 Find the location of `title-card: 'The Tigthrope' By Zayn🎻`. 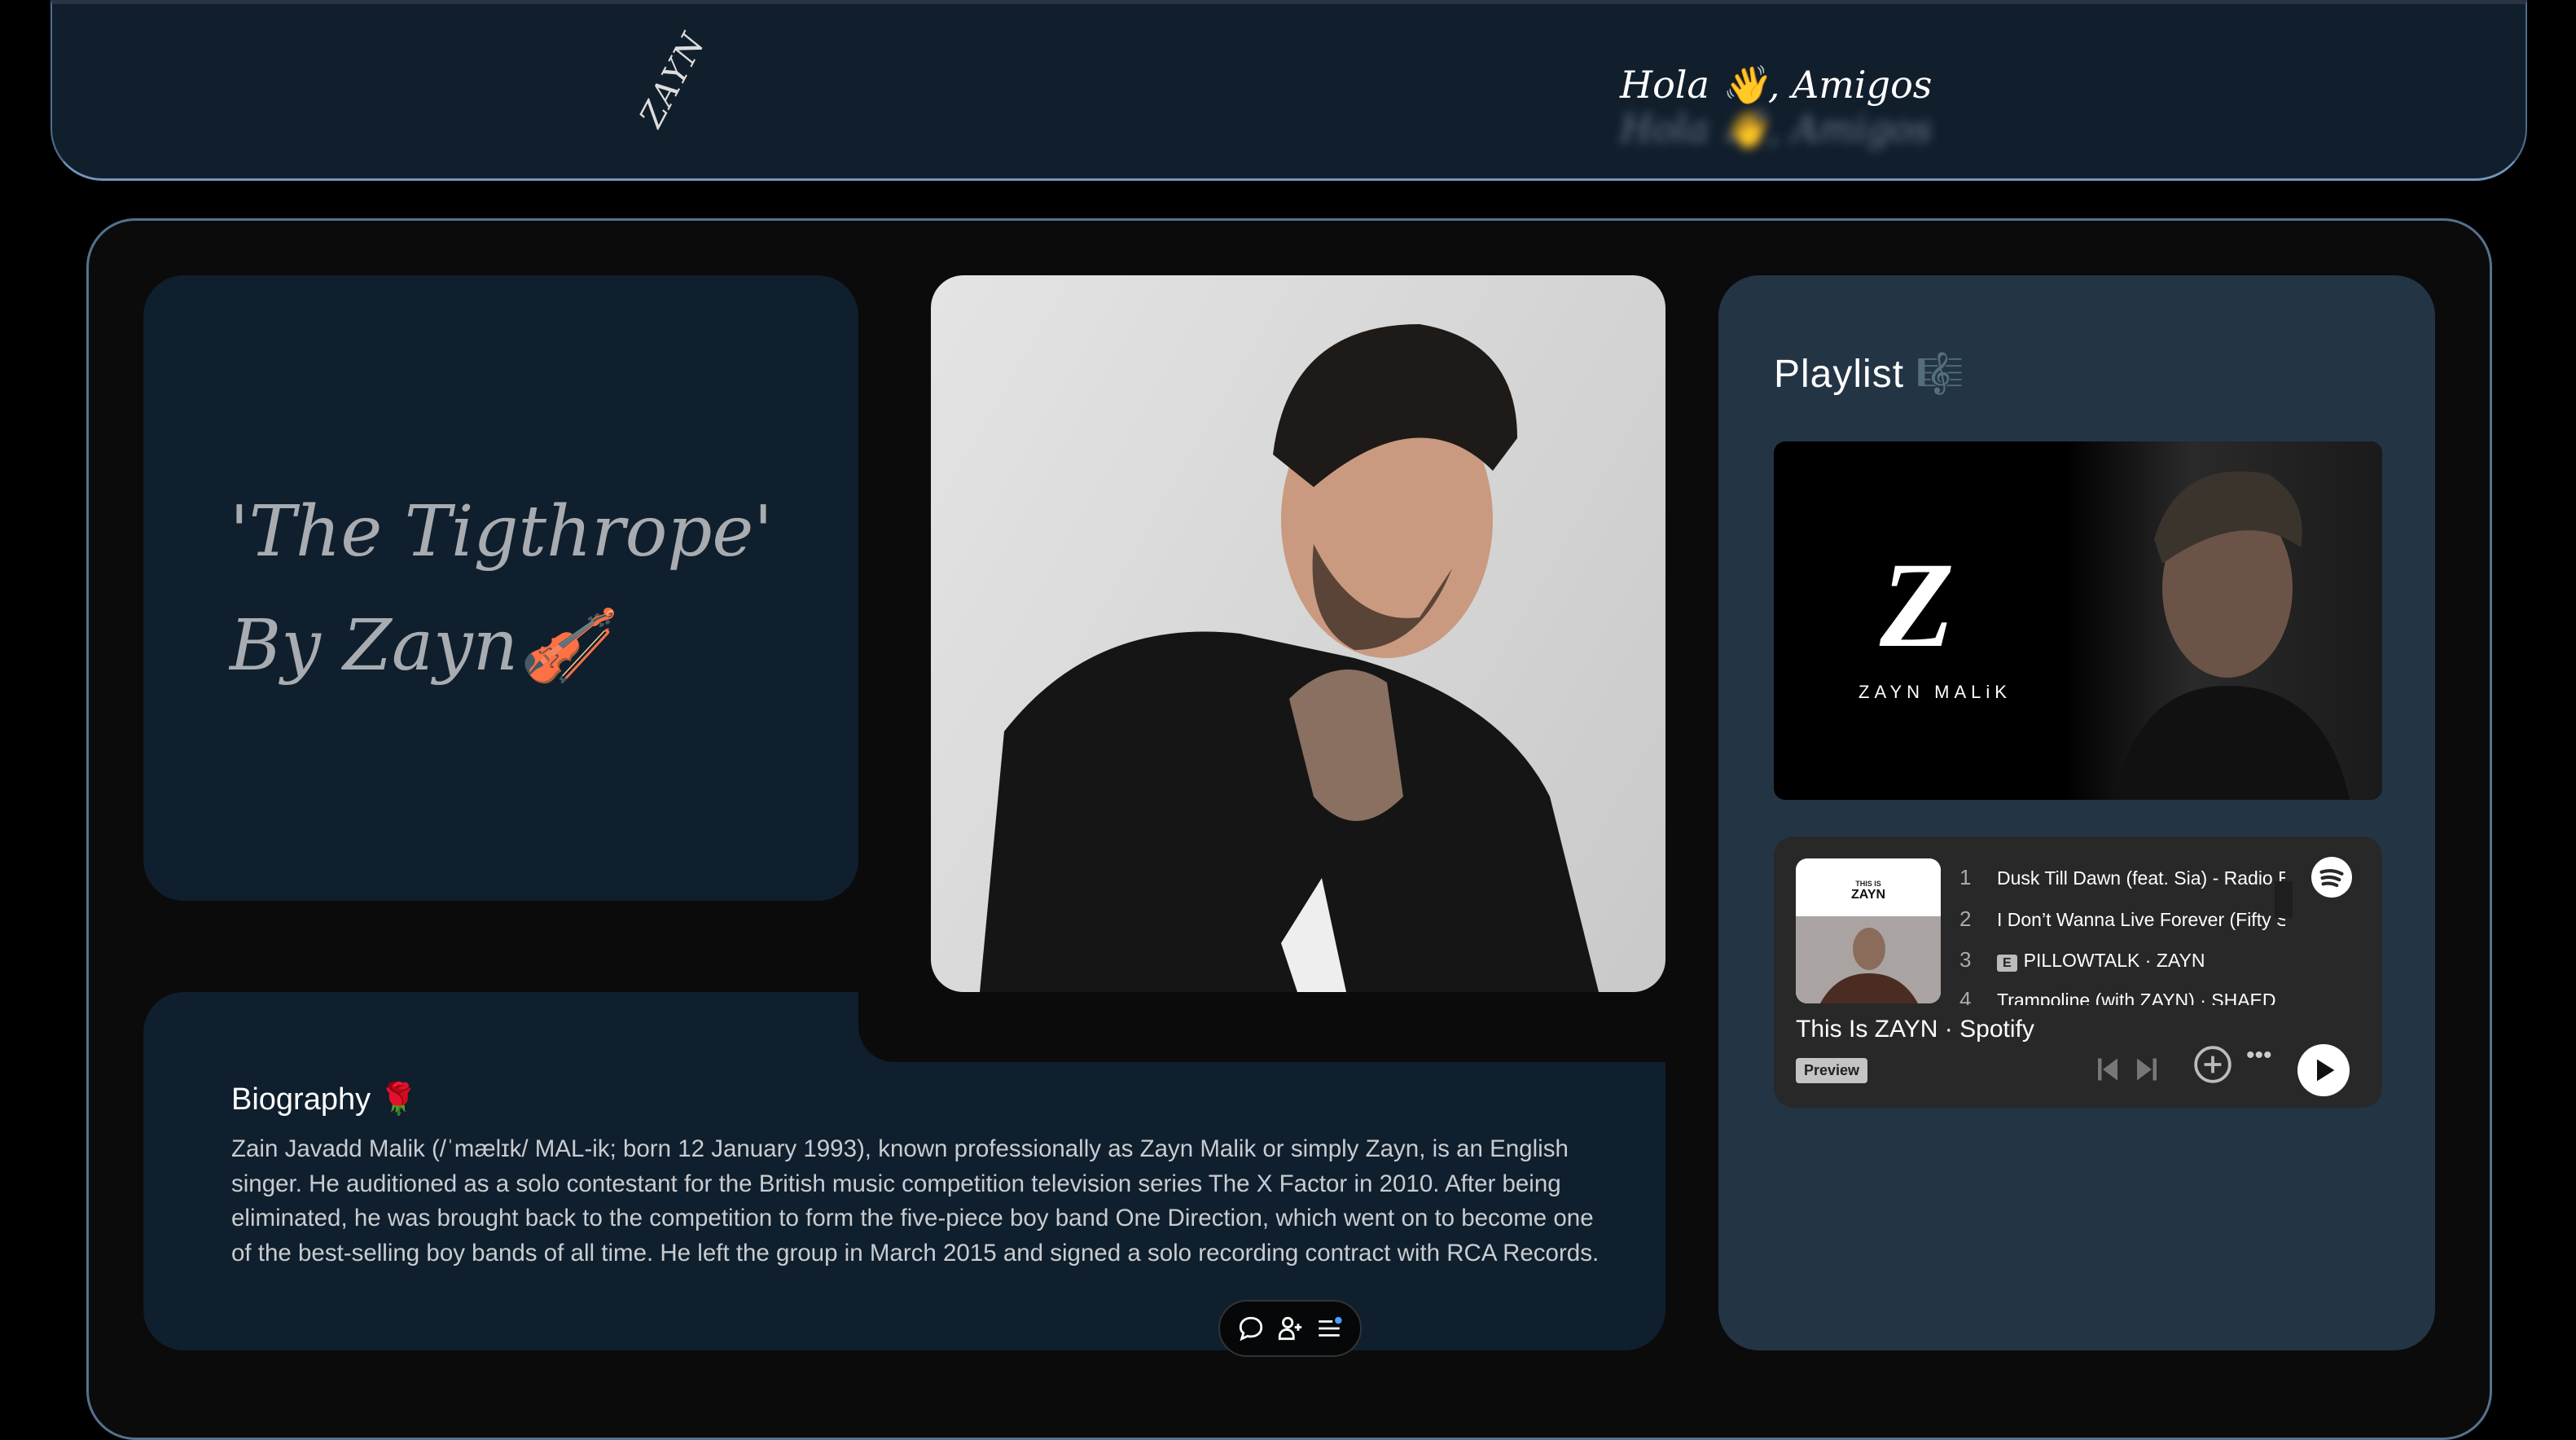

title-card: 'The Tigthrope' By Zayn🎻 is located at coordinates (501, 588).